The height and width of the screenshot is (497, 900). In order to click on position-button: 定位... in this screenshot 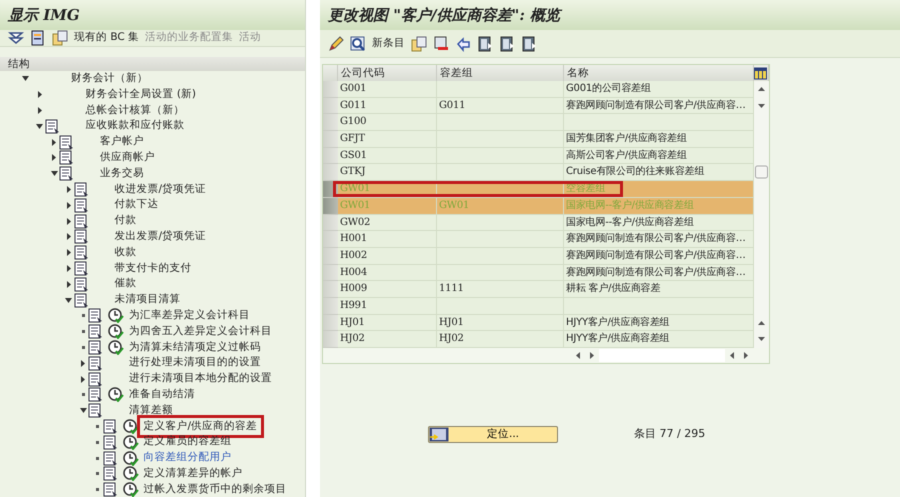, I will do `click(493, 434)`.